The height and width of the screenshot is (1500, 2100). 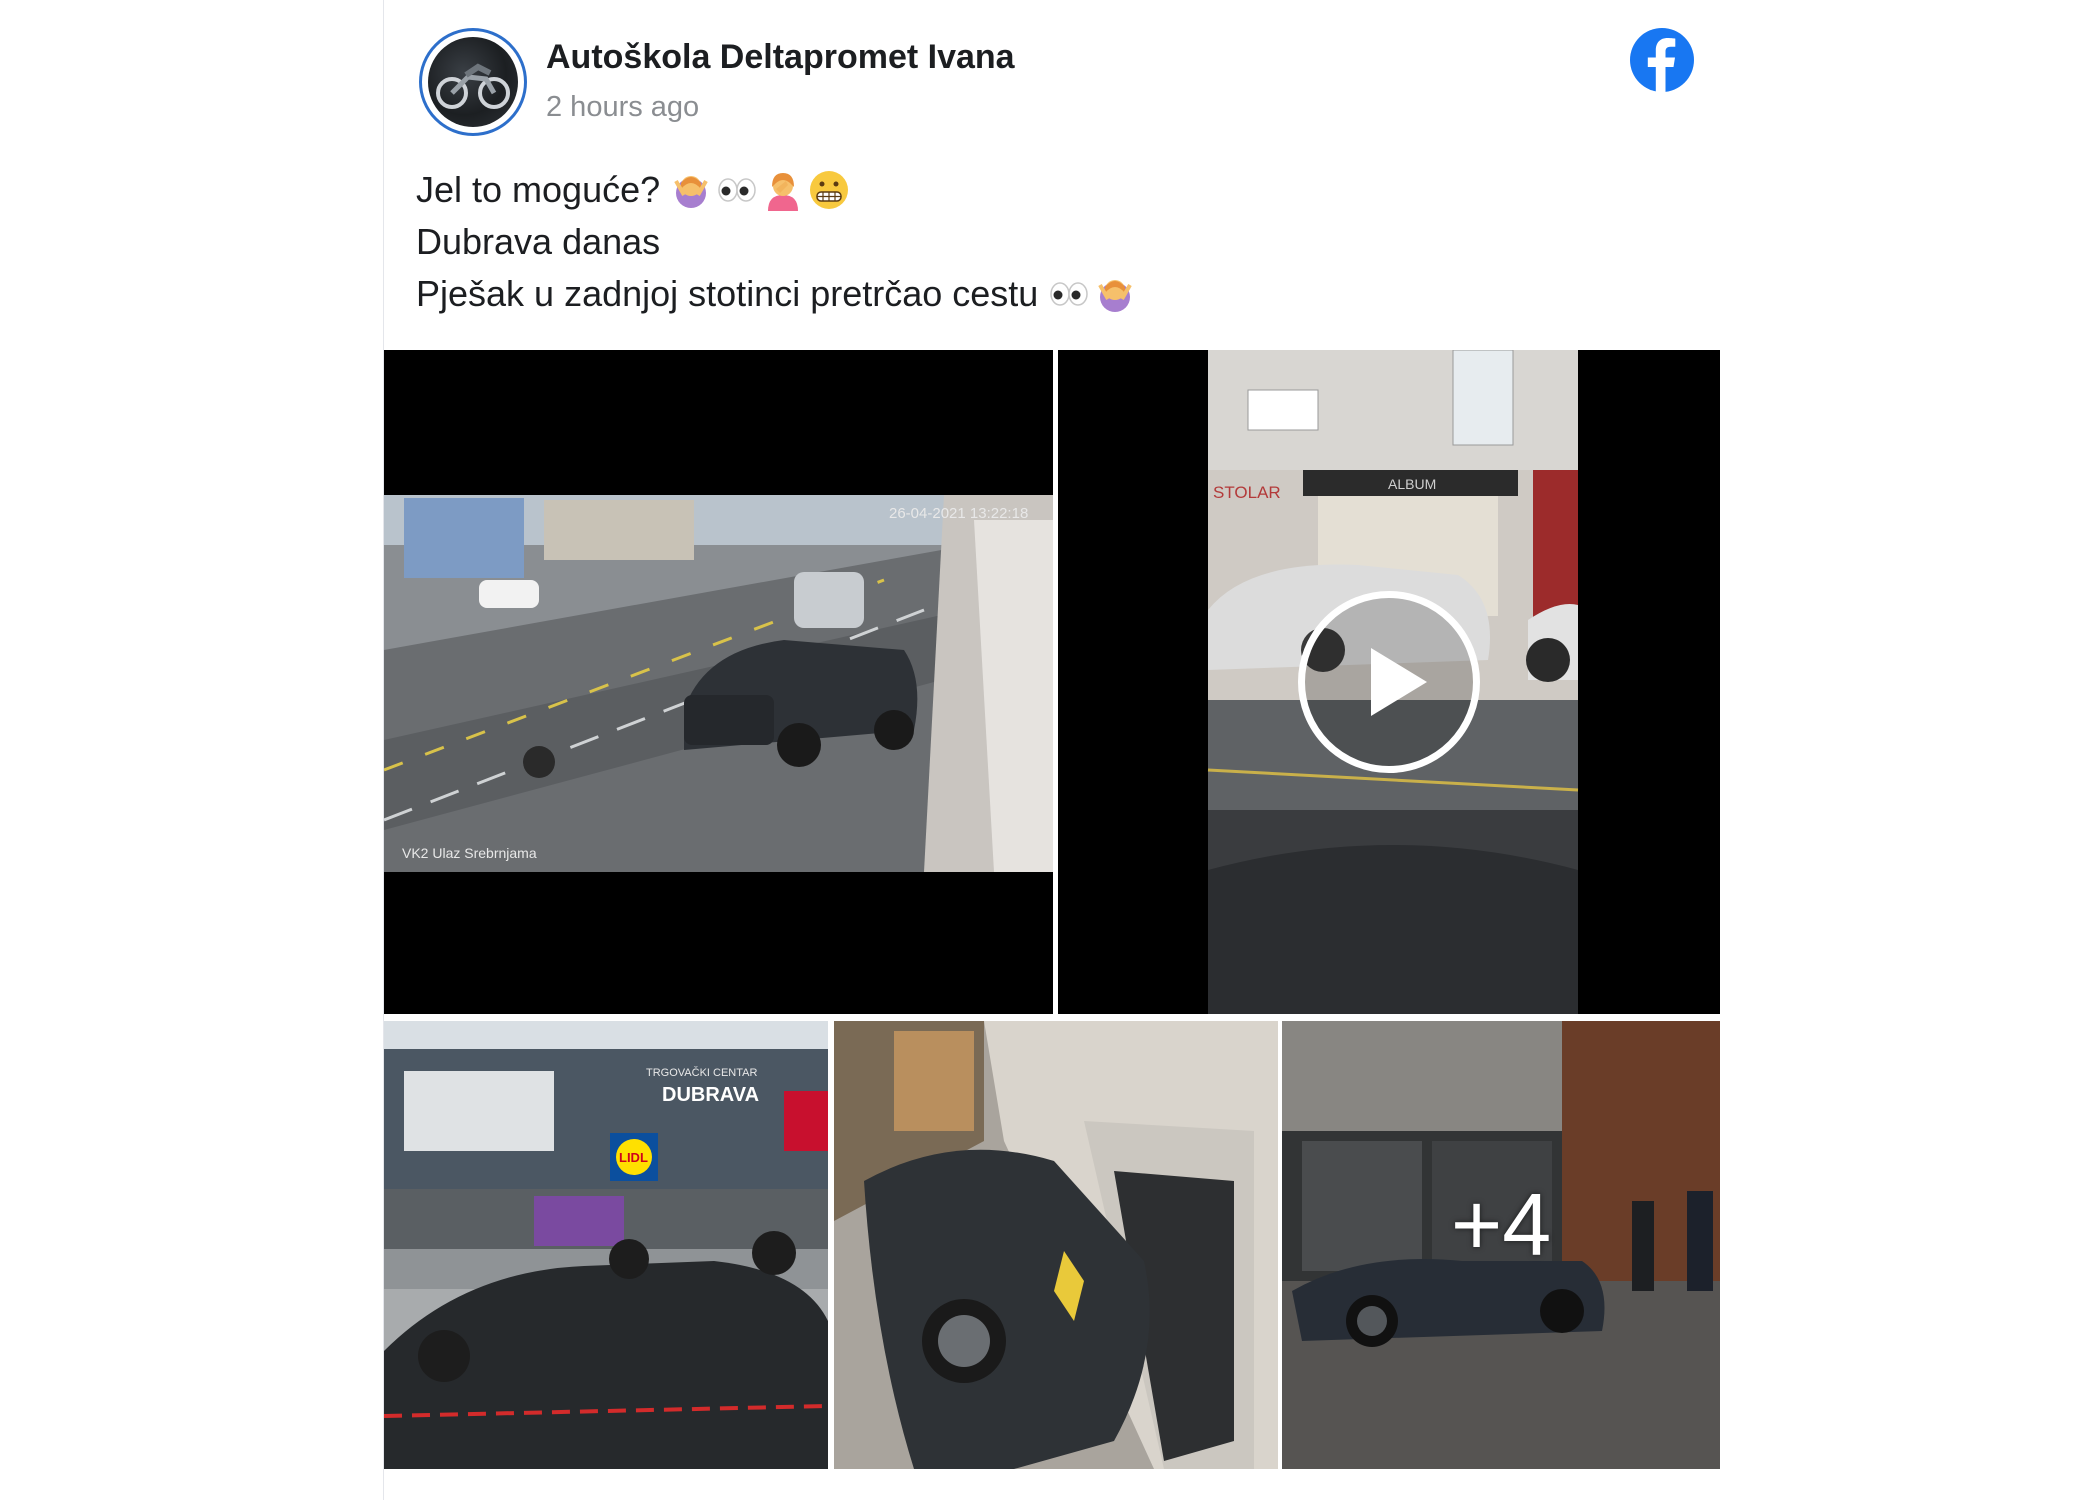 I want to click on mall-sign-big: DUBRAVA, so click(x=710, y=1095).